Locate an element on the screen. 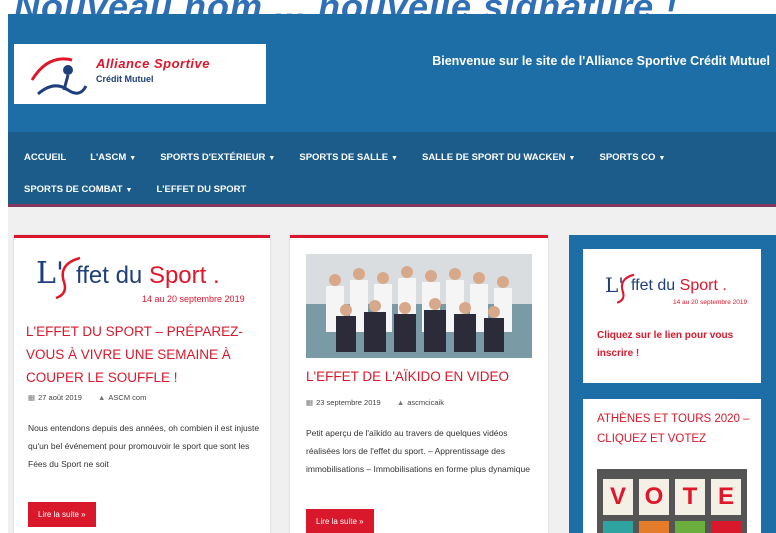 This screenshot has height=533, width=776. nav-item-sports-combat: SPORTS DE COMBAT ▼ is located at coordinates (78, 189).